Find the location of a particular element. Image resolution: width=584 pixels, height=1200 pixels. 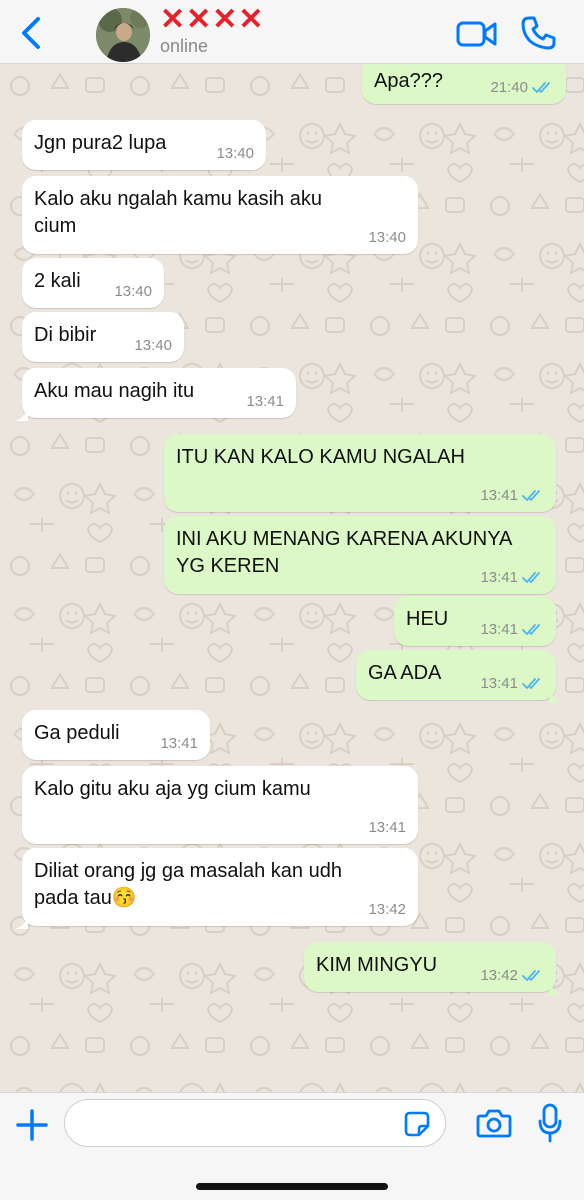

message-meta: 21:40 is located at coordinates (522, 88).